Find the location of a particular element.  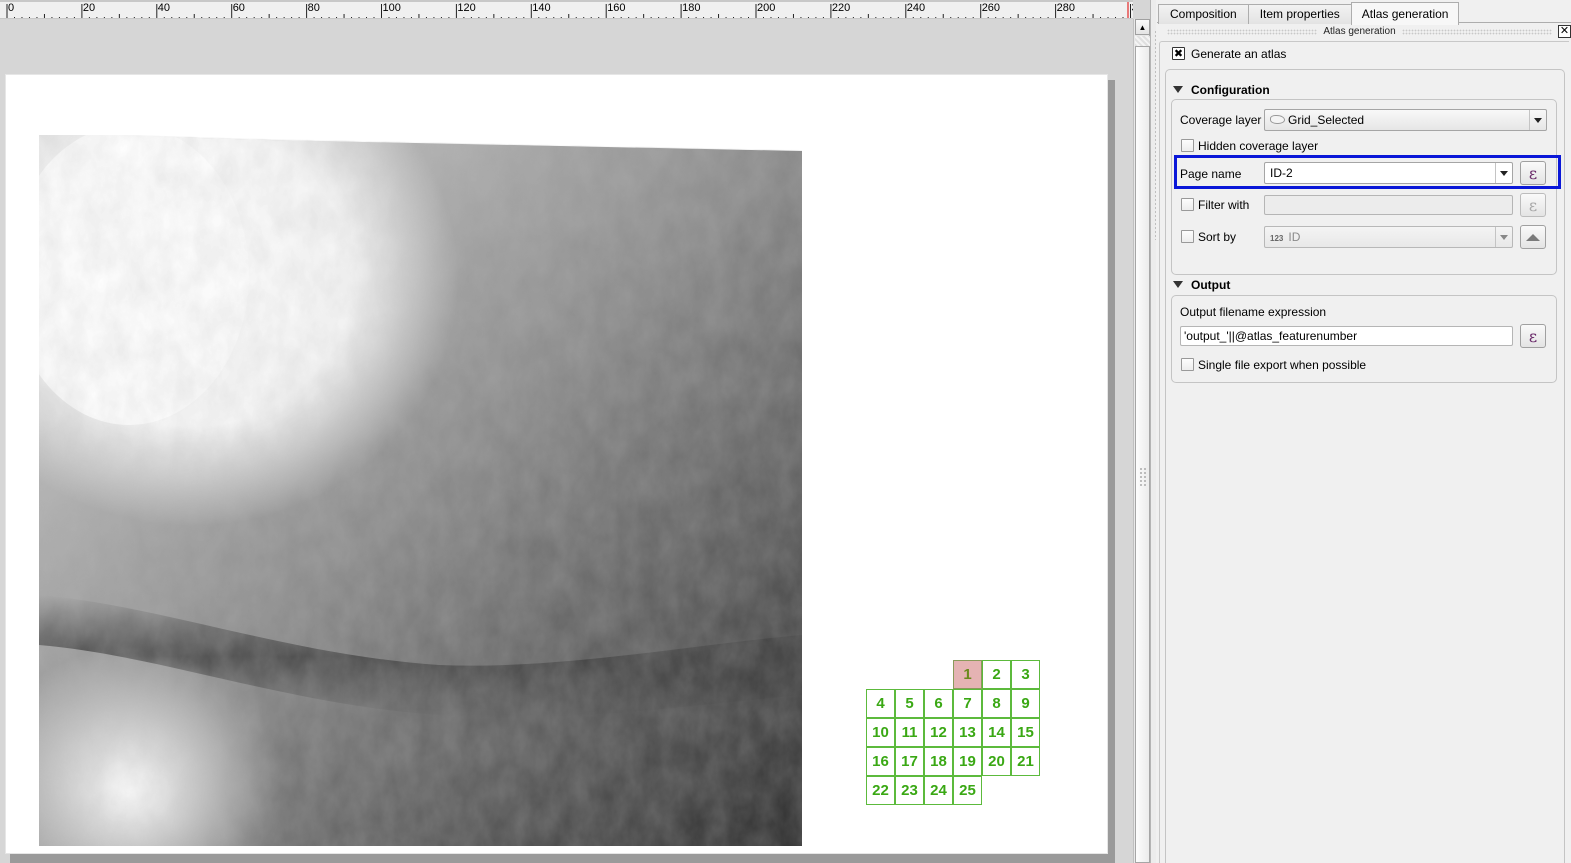

grid-cell-5: 5 is located at coordinates (909, 703).